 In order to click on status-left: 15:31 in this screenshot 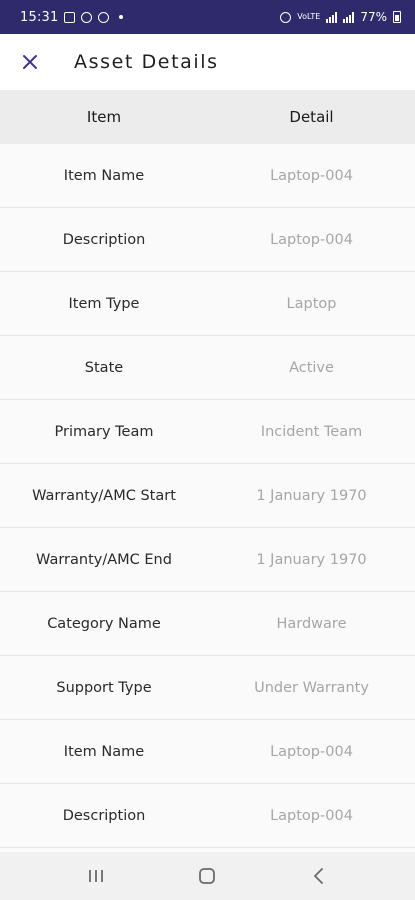, I will do `click(72, 17)`.